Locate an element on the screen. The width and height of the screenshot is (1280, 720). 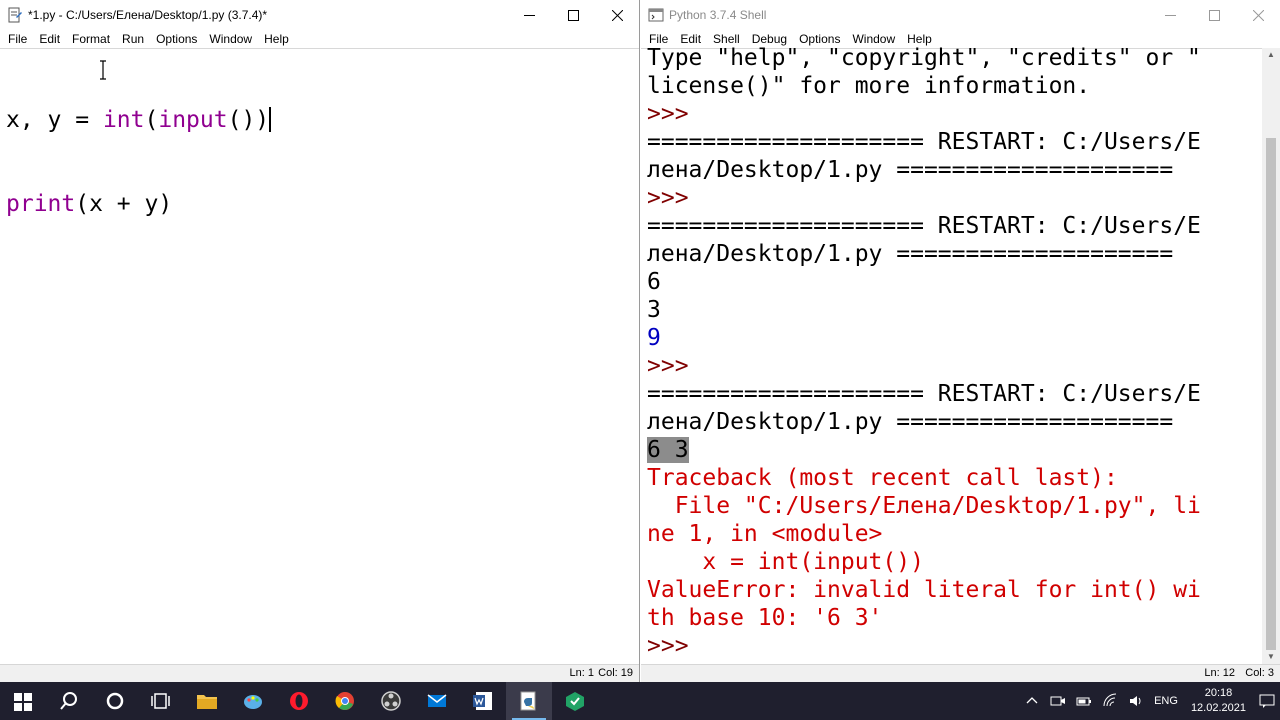
show-hidden-icons-button is located at coordinates (1032, 701).